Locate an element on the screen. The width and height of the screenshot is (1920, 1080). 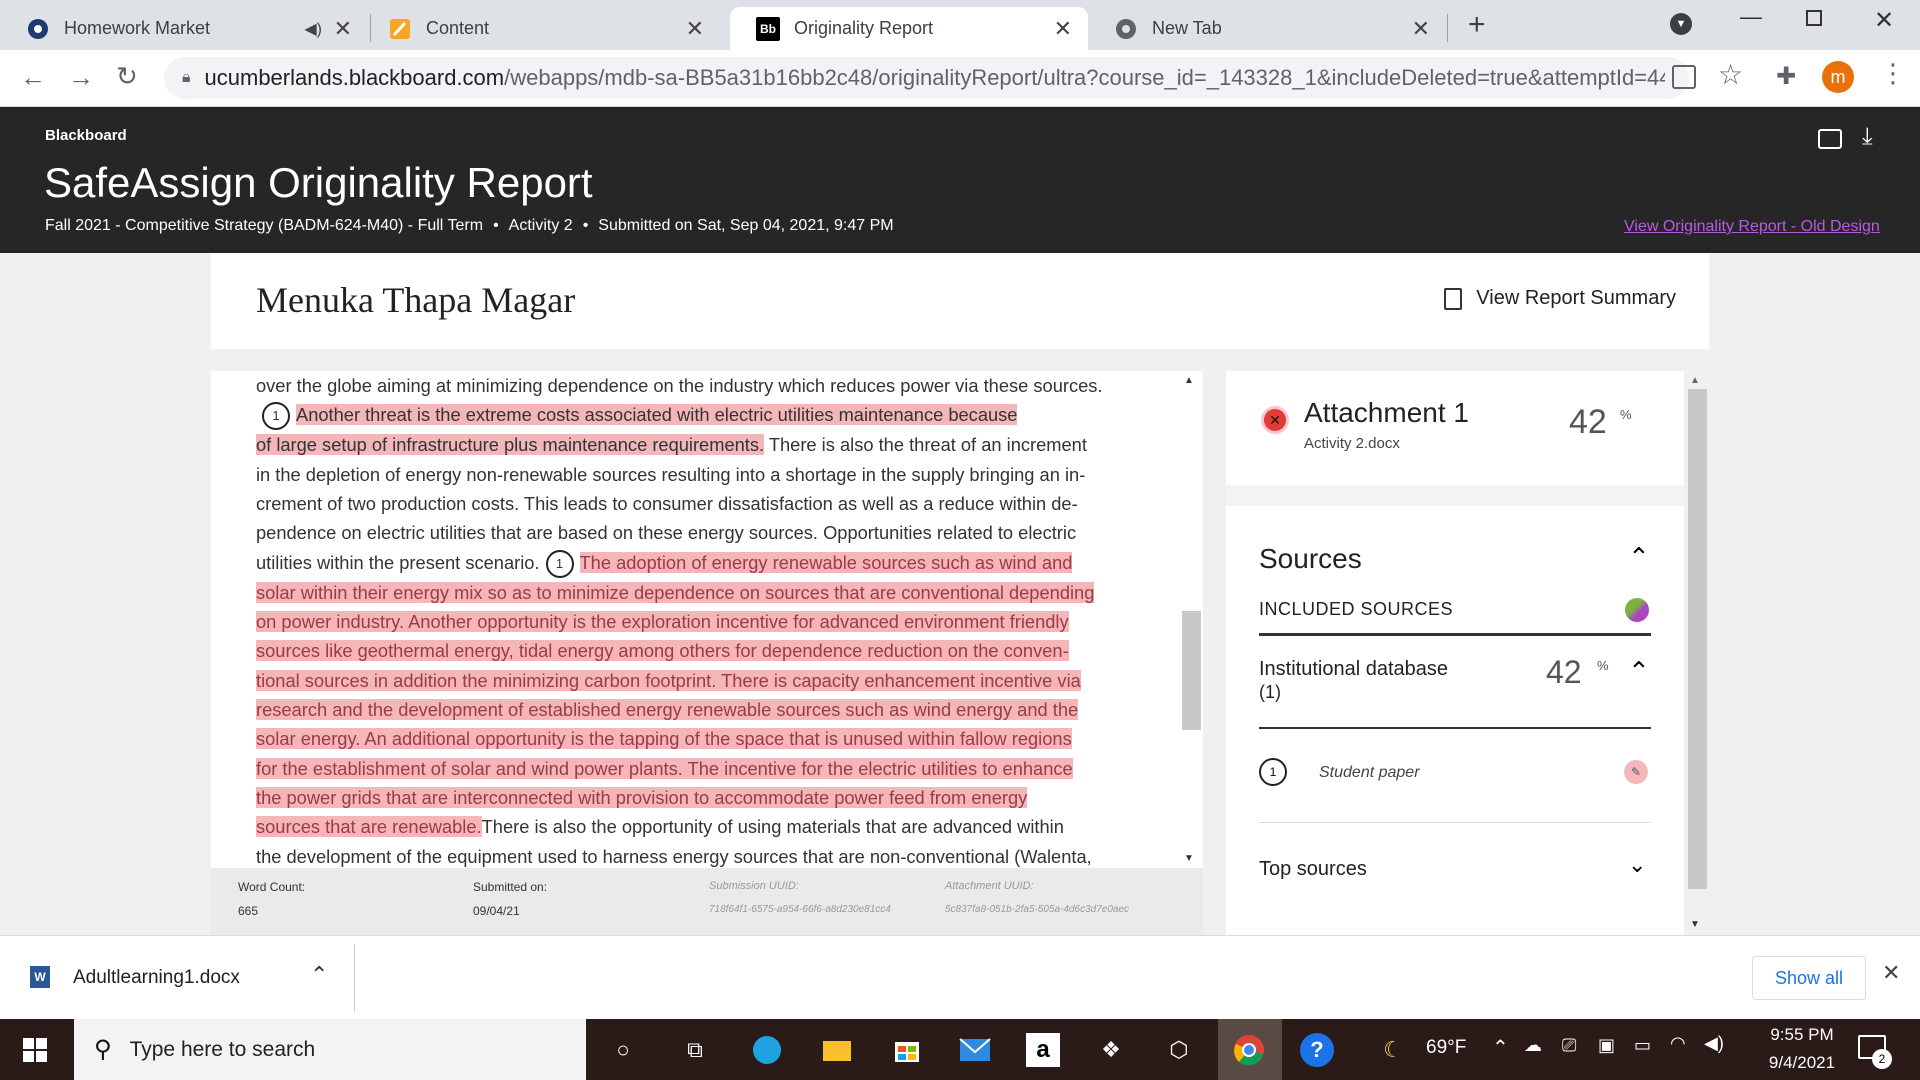
window-close-icon: ✕ is located at coordinates (1884, 20).